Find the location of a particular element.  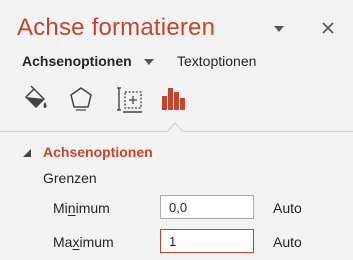

close-icon is located at coordinates (328, 28).